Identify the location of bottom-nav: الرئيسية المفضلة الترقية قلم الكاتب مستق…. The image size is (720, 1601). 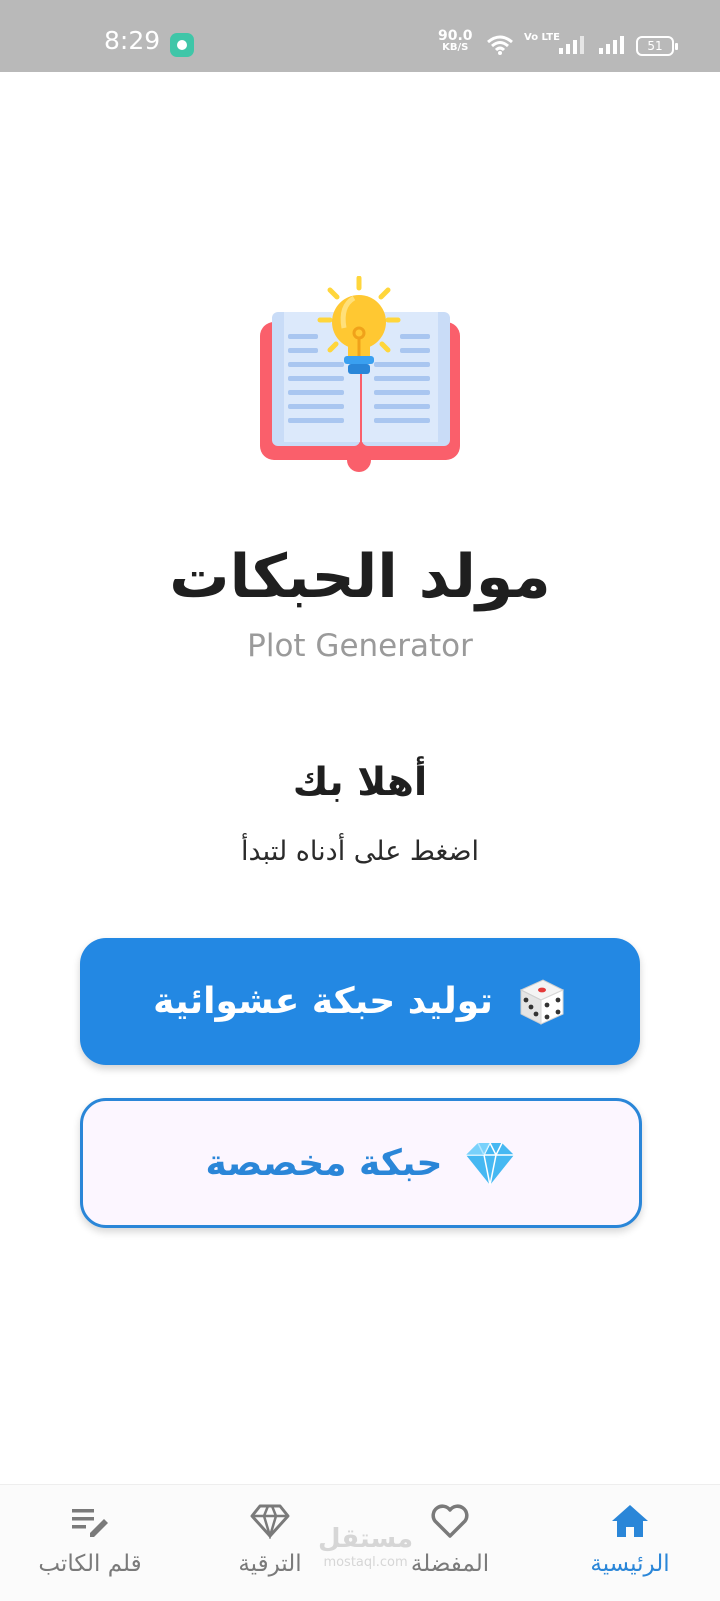
(360, 1542).